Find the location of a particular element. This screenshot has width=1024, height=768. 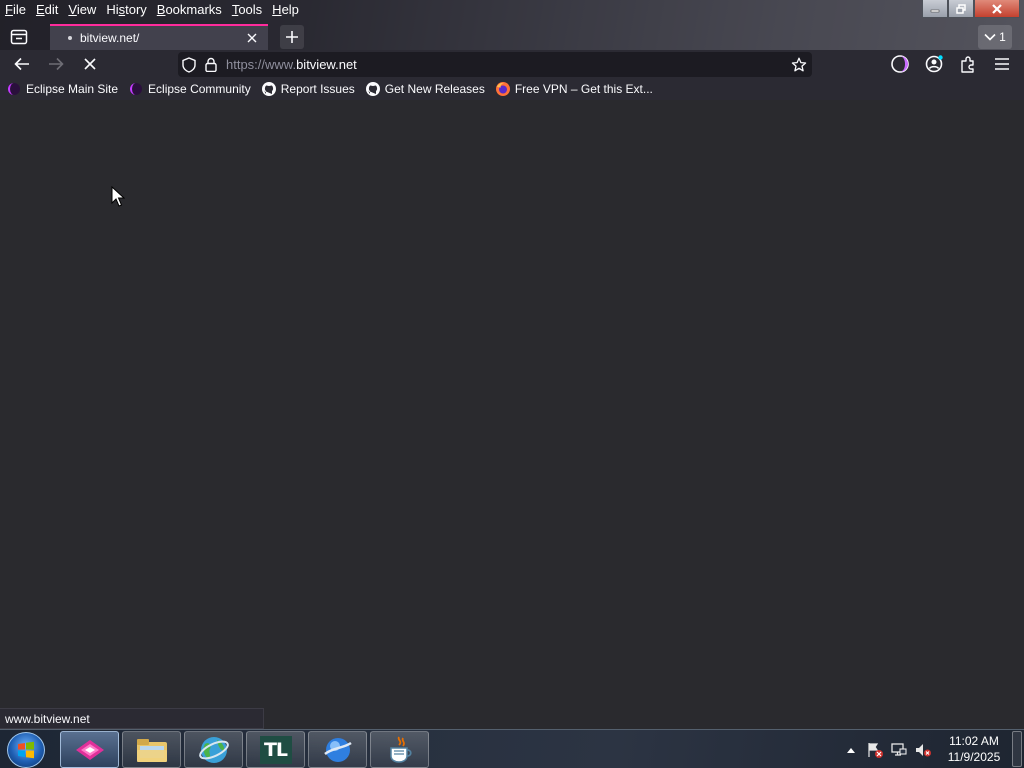

menu-help-label: elp is located at coordinates (290, 9).